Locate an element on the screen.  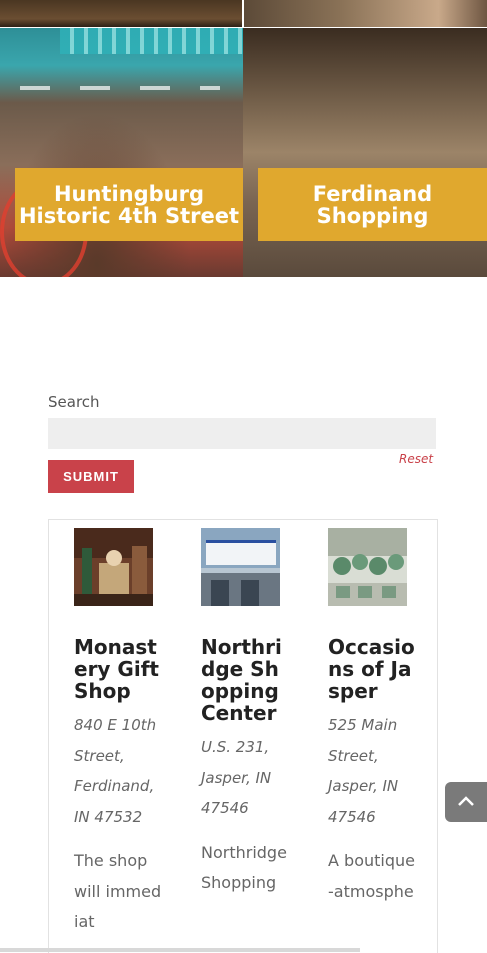
tile-ferdinand: Ferdinand Shopping is located at coordinates (365, 152).